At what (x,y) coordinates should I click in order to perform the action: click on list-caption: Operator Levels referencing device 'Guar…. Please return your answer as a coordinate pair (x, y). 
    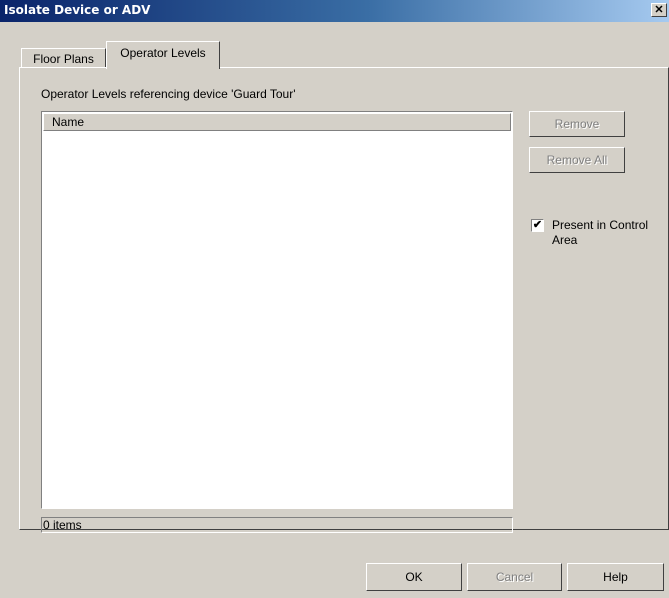
    Looking at the image, I should click on (168, 94).